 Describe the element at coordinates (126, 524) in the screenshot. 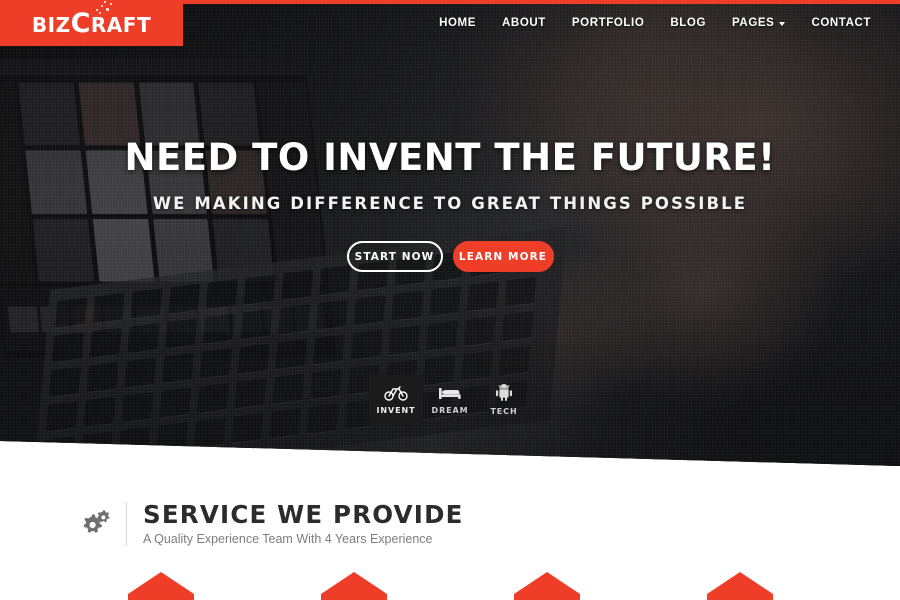

I see `heading-divider` at that location.